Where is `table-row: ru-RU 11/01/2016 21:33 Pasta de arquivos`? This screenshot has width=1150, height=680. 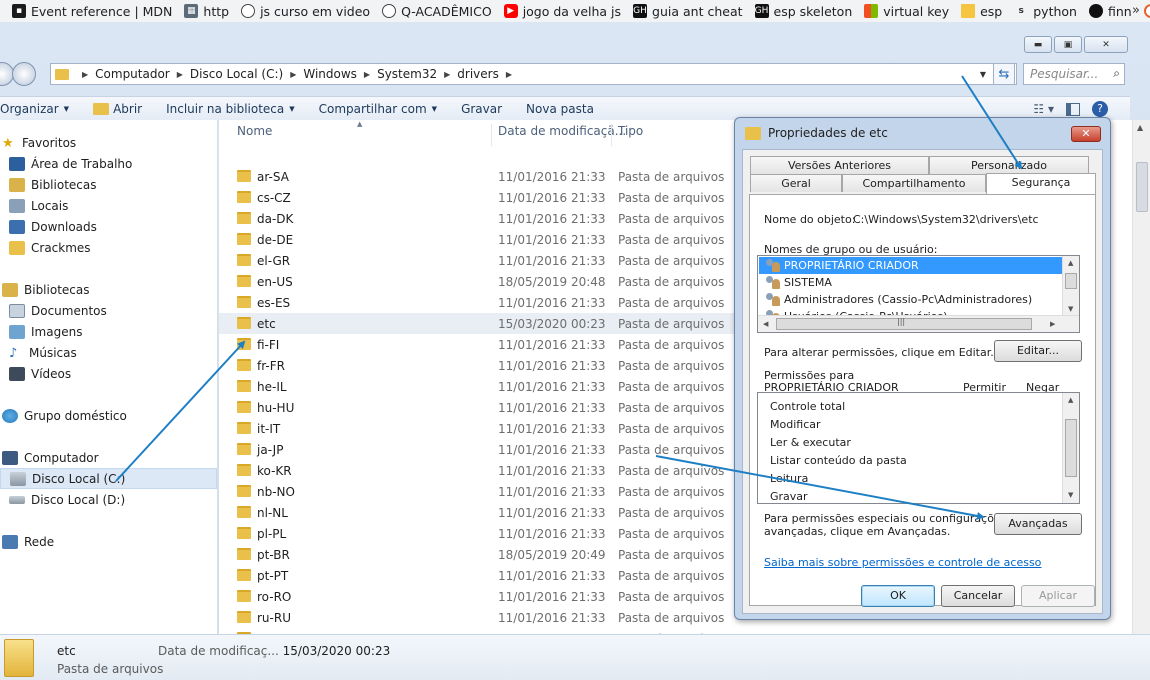 table-row: ru-RU 11/01/2016 21:33 Pasta de arquivos is located at coordinates (479, 617).